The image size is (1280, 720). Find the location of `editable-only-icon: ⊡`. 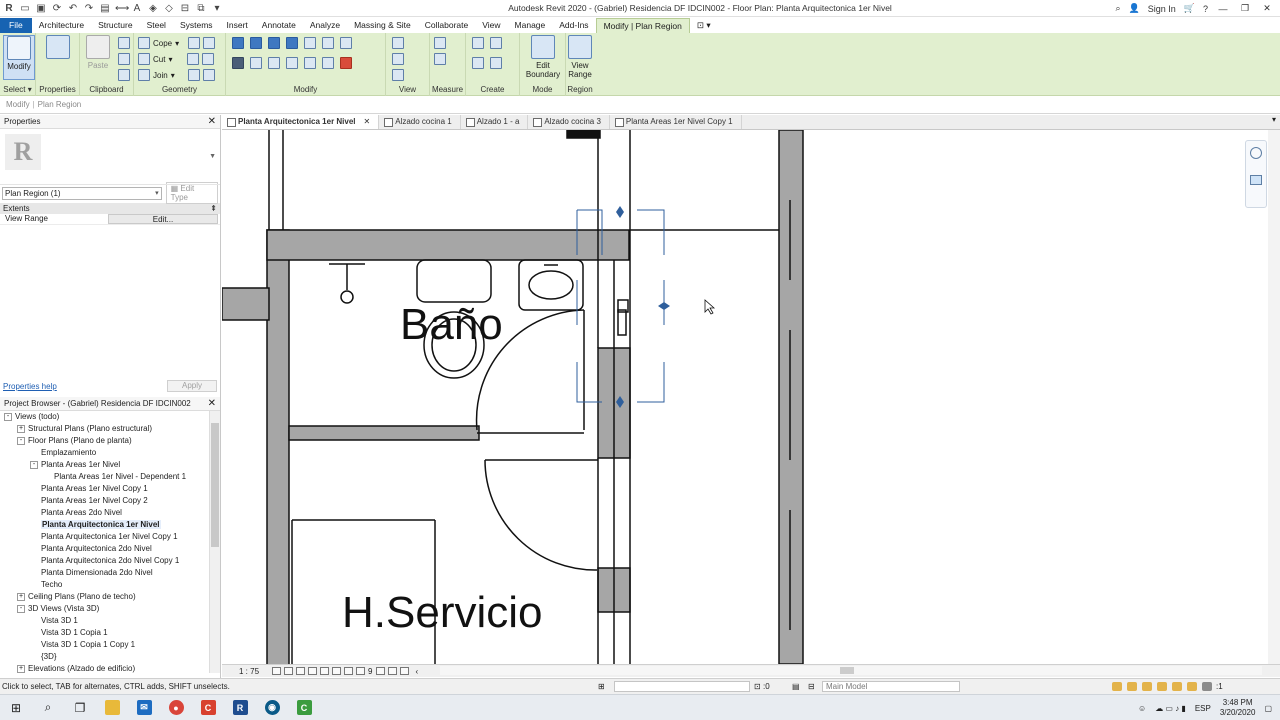

editable-only-icon: ⊡ is located at coordinates (757, 686).